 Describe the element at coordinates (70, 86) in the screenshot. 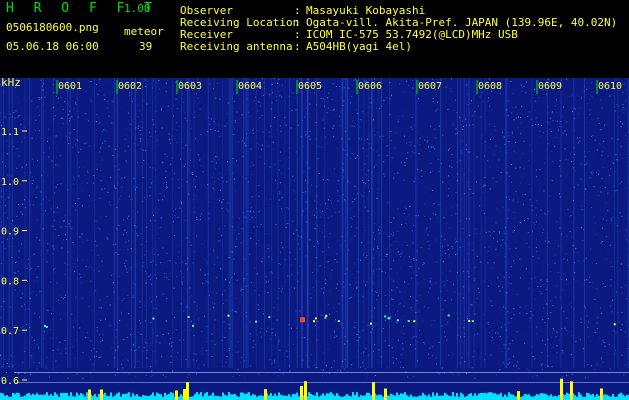

I see `time-label: 0601` at that location.